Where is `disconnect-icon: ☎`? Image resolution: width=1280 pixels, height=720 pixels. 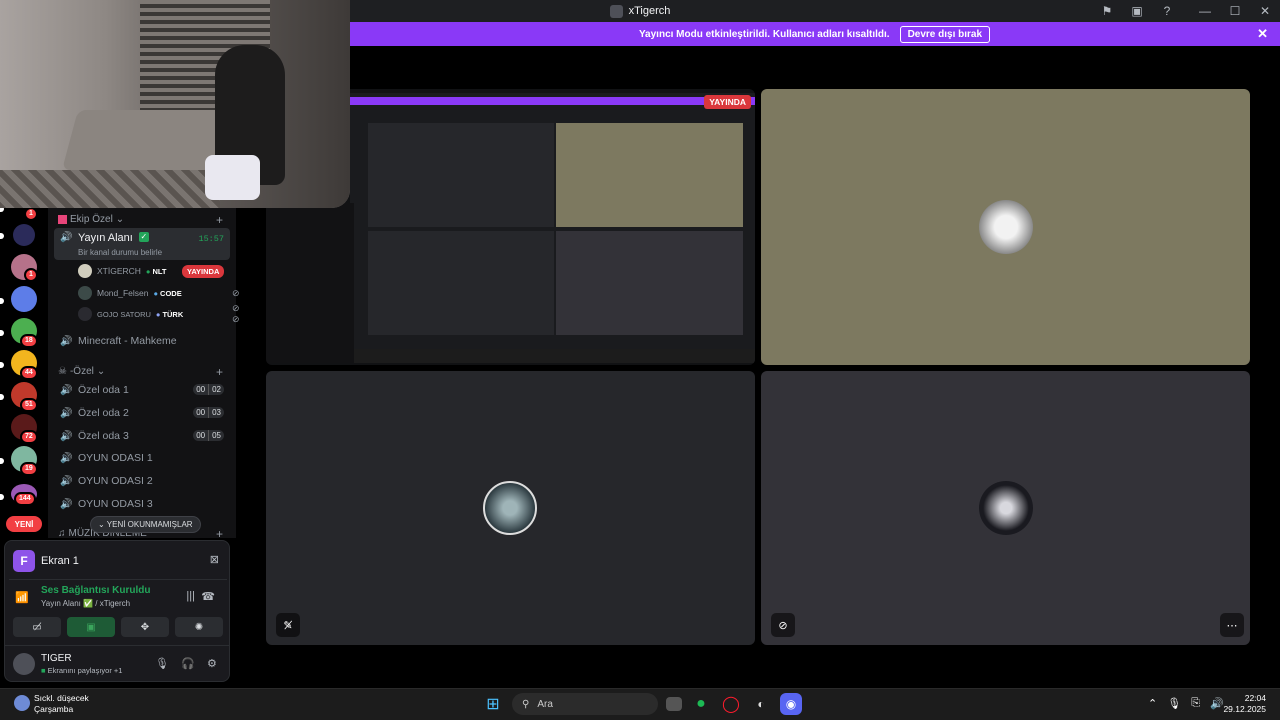 disconnect-icon: ☎ is located at coordinates (208, 596).